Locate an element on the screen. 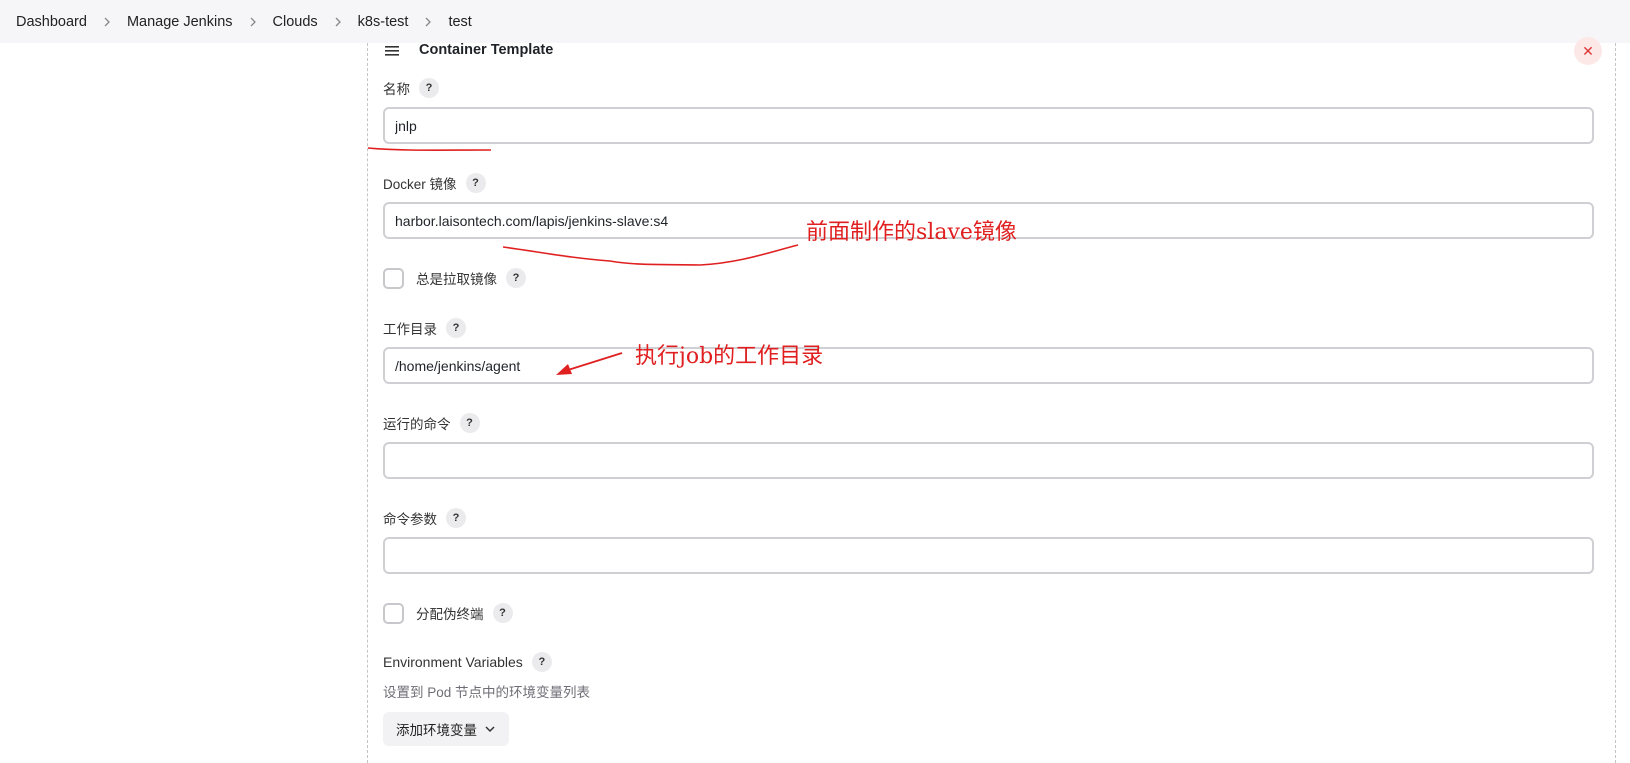 The image size is (1630, 763). breadcrumb-test: test is located at coordinates (459, 22).